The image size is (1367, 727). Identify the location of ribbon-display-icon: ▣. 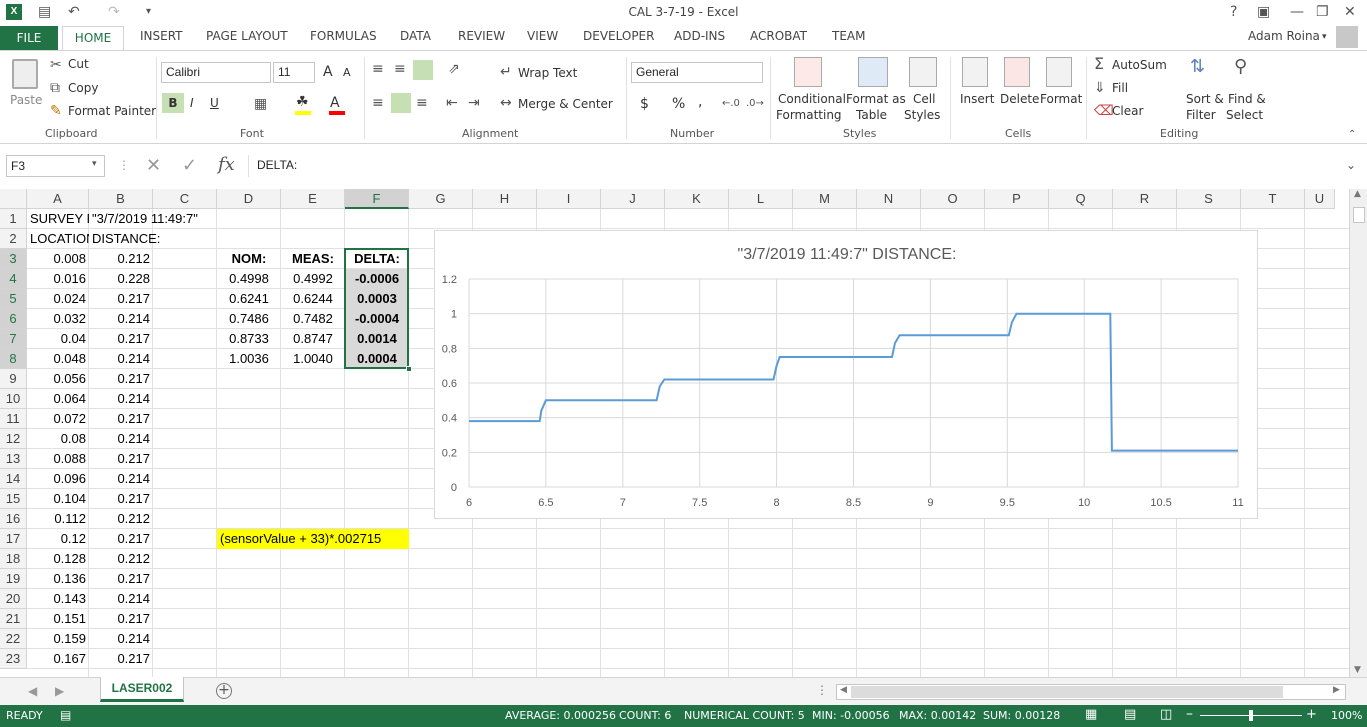
(1263, 12).